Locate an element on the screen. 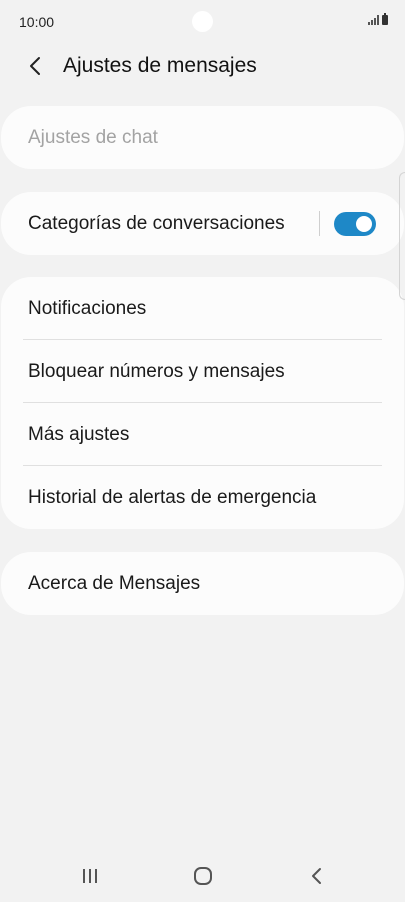 The height and width of the screenshot is (902, 405). scrollbar is located at coordinates (402, 236).